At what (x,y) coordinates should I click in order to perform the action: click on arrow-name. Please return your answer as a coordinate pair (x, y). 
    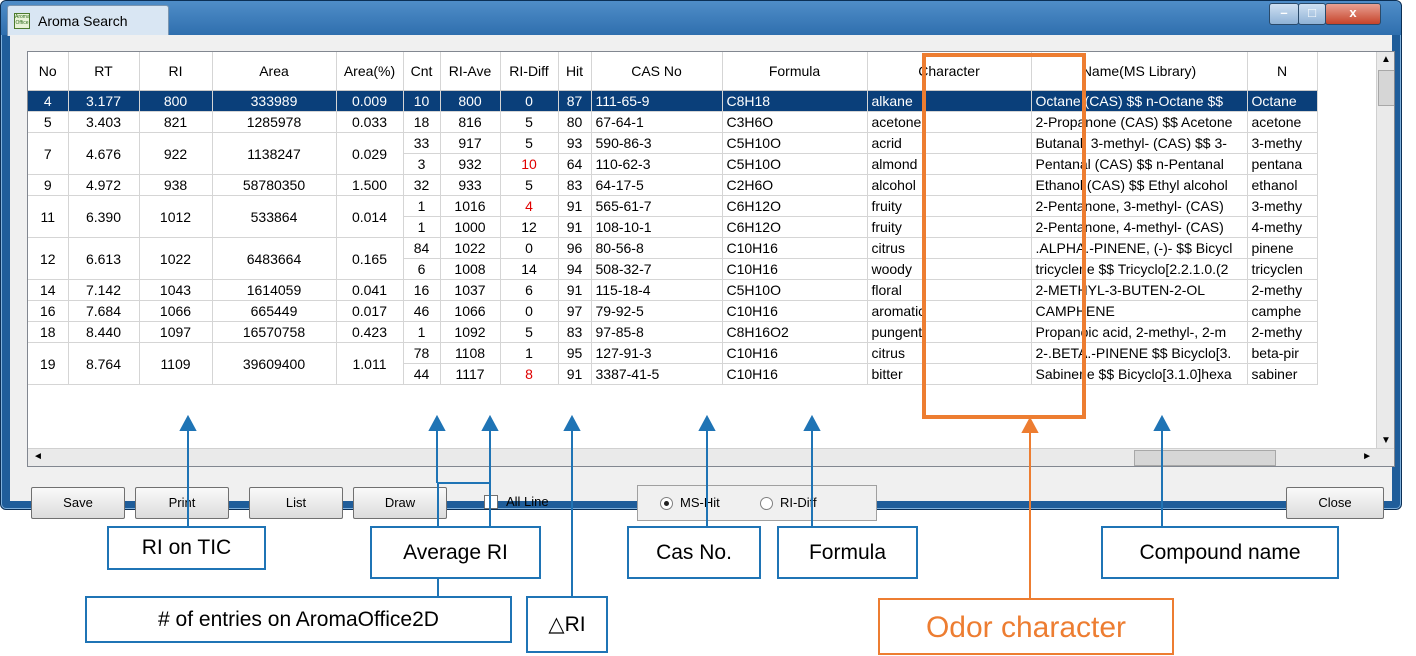
    Looking at the image, I should click on (1162, 470).